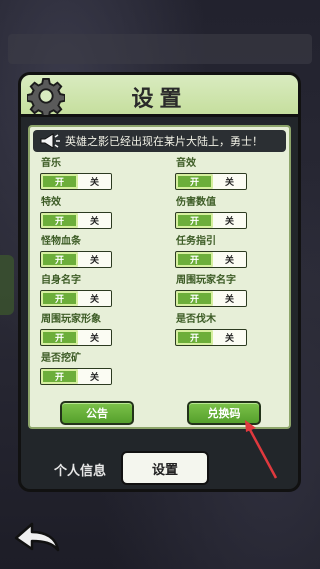  I want to click on setting-label: 任务指引, so click(196, 241).